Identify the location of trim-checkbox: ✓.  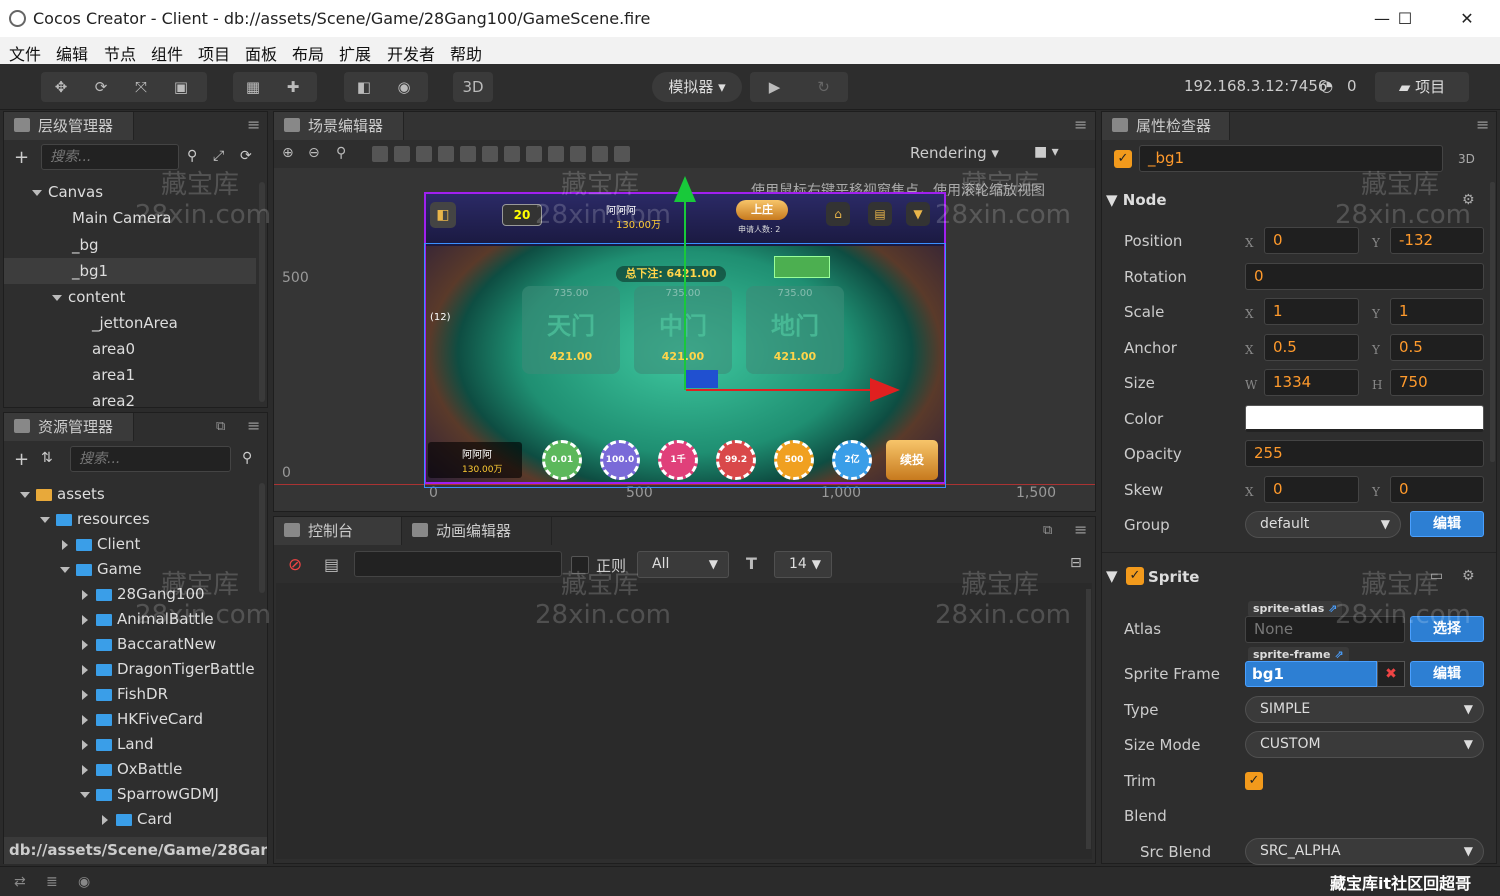
(1254, 781).